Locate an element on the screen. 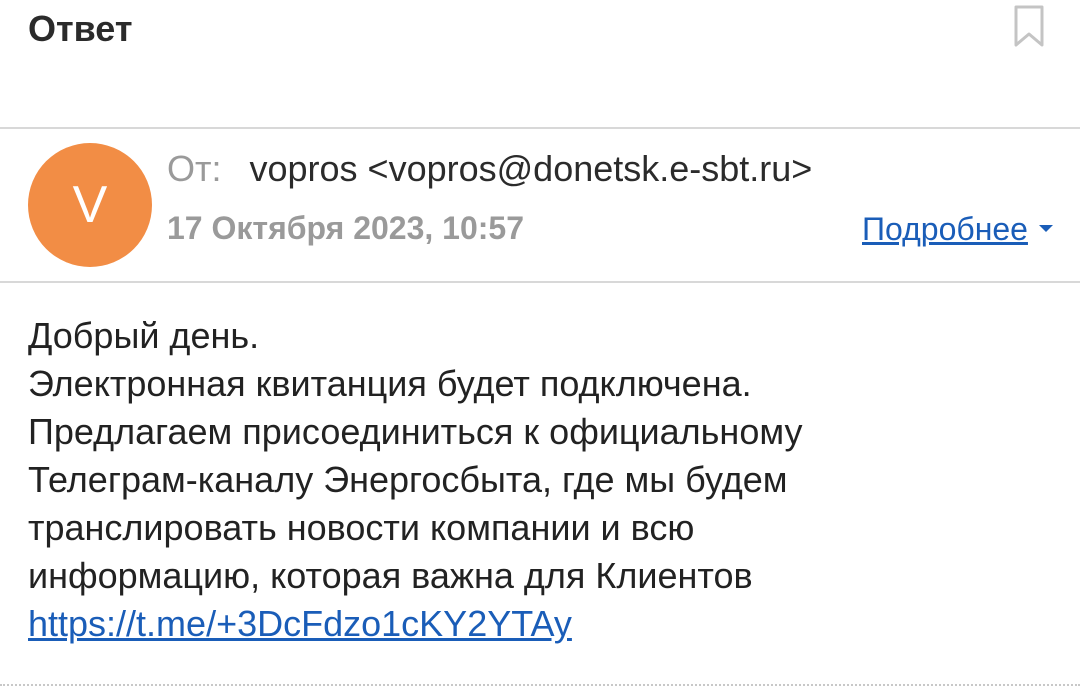 The height and width of the screenshot is (700, 1080). message-line: транслировать новости компании и всю is located at coordinates (361, 527).